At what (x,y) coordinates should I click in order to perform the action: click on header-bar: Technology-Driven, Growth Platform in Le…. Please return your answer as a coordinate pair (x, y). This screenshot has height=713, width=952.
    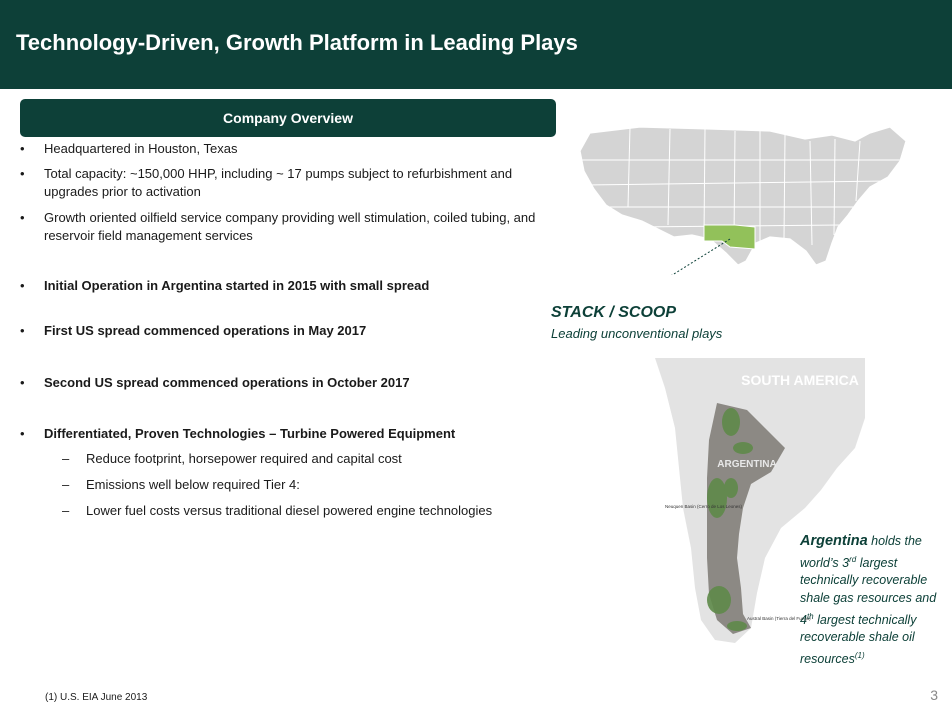
    Looking at the image, I should click on (476, 44).